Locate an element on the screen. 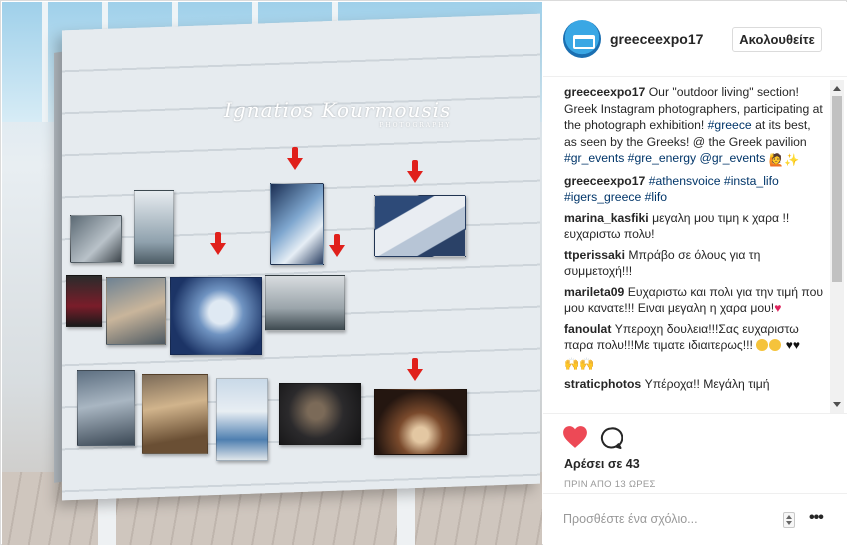  signature-text: Ignatios Kourmousis is located at coordinates (338, 110).